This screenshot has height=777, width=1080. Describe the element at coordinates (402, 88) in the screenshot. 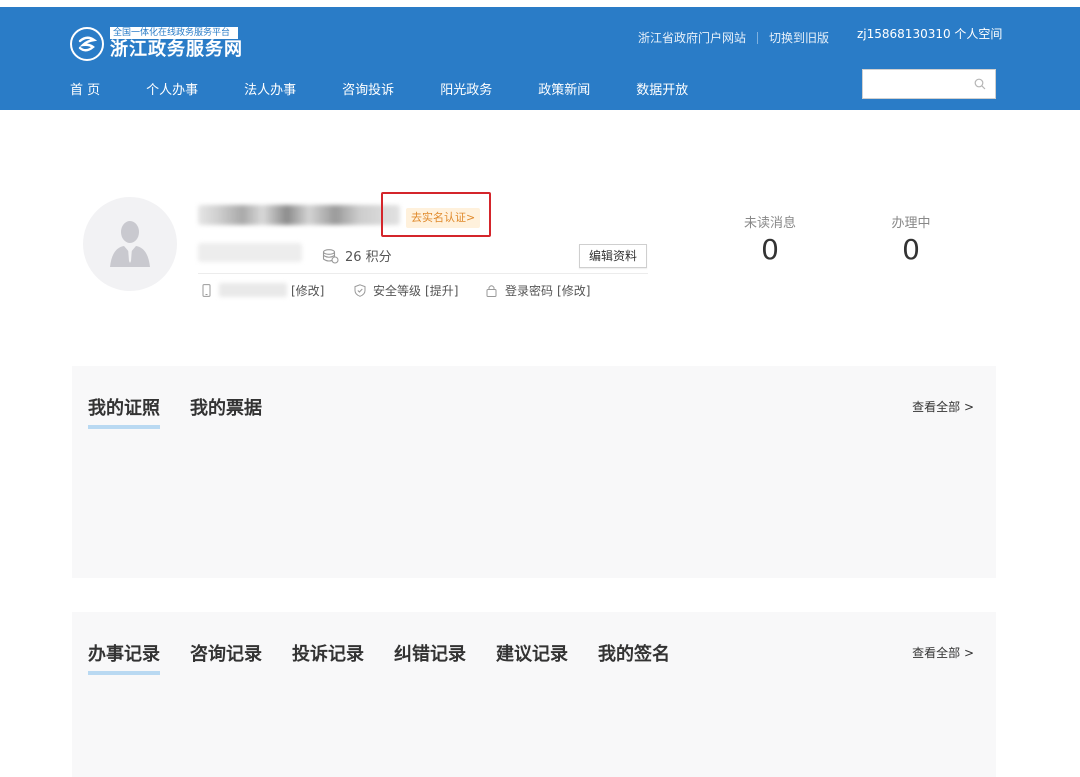

I see `main-nav: 首 页 个人办事 法人办事 咨询投诉 阳光政务 政策新闻 数据开放` at that location.